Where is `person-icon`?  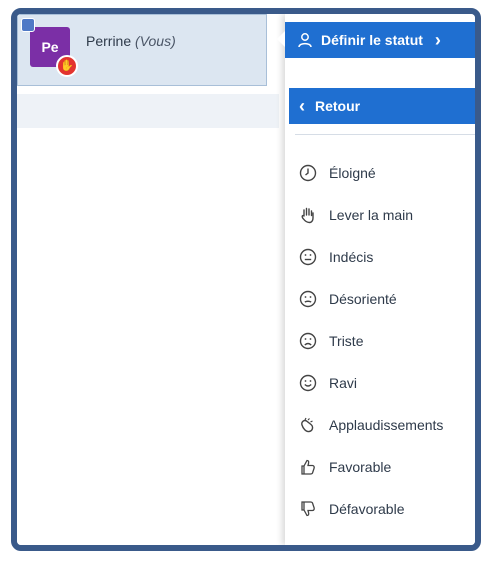
person-icon is located at coordinates (305, 40).